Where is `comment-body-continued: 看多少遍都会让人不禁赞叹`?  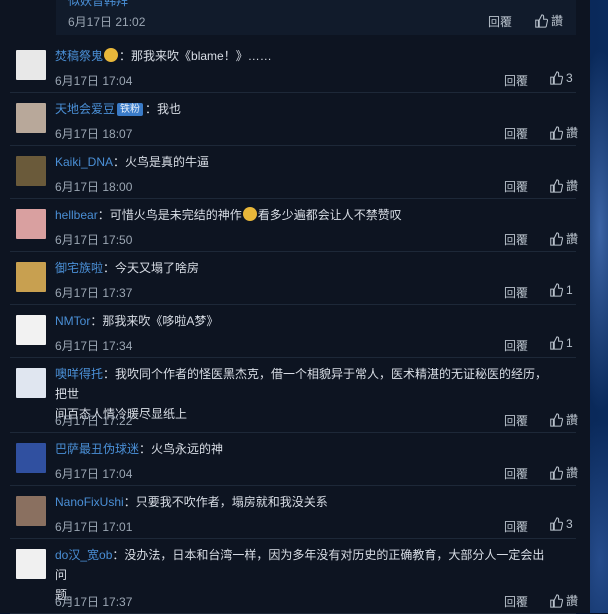
comment-body-continued: 看多少遍都会让人不禁赞叹 is located at coordinates (329, 215).